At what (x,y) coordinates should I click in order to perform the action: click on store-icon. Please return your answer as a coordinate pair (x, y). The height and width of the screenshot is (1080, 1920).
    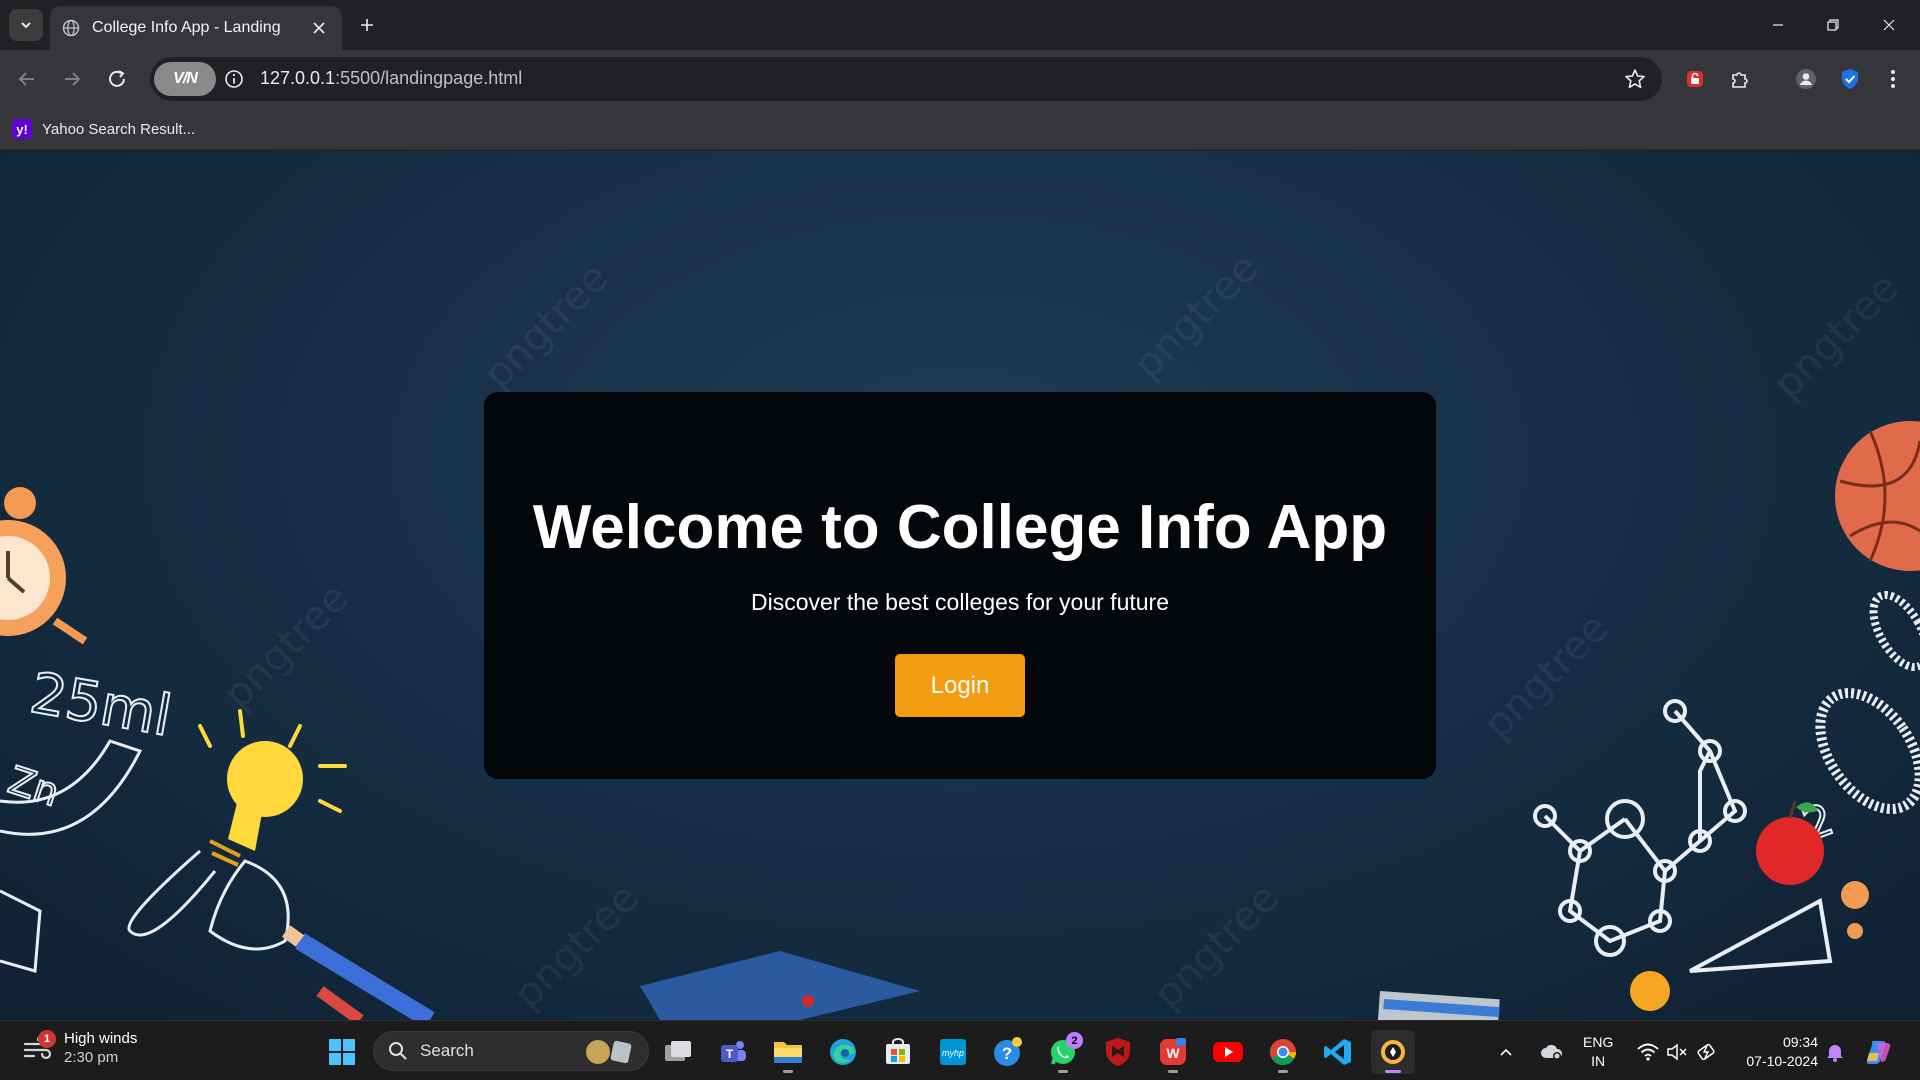
    Looking at the image, I should click on (898, 1051).